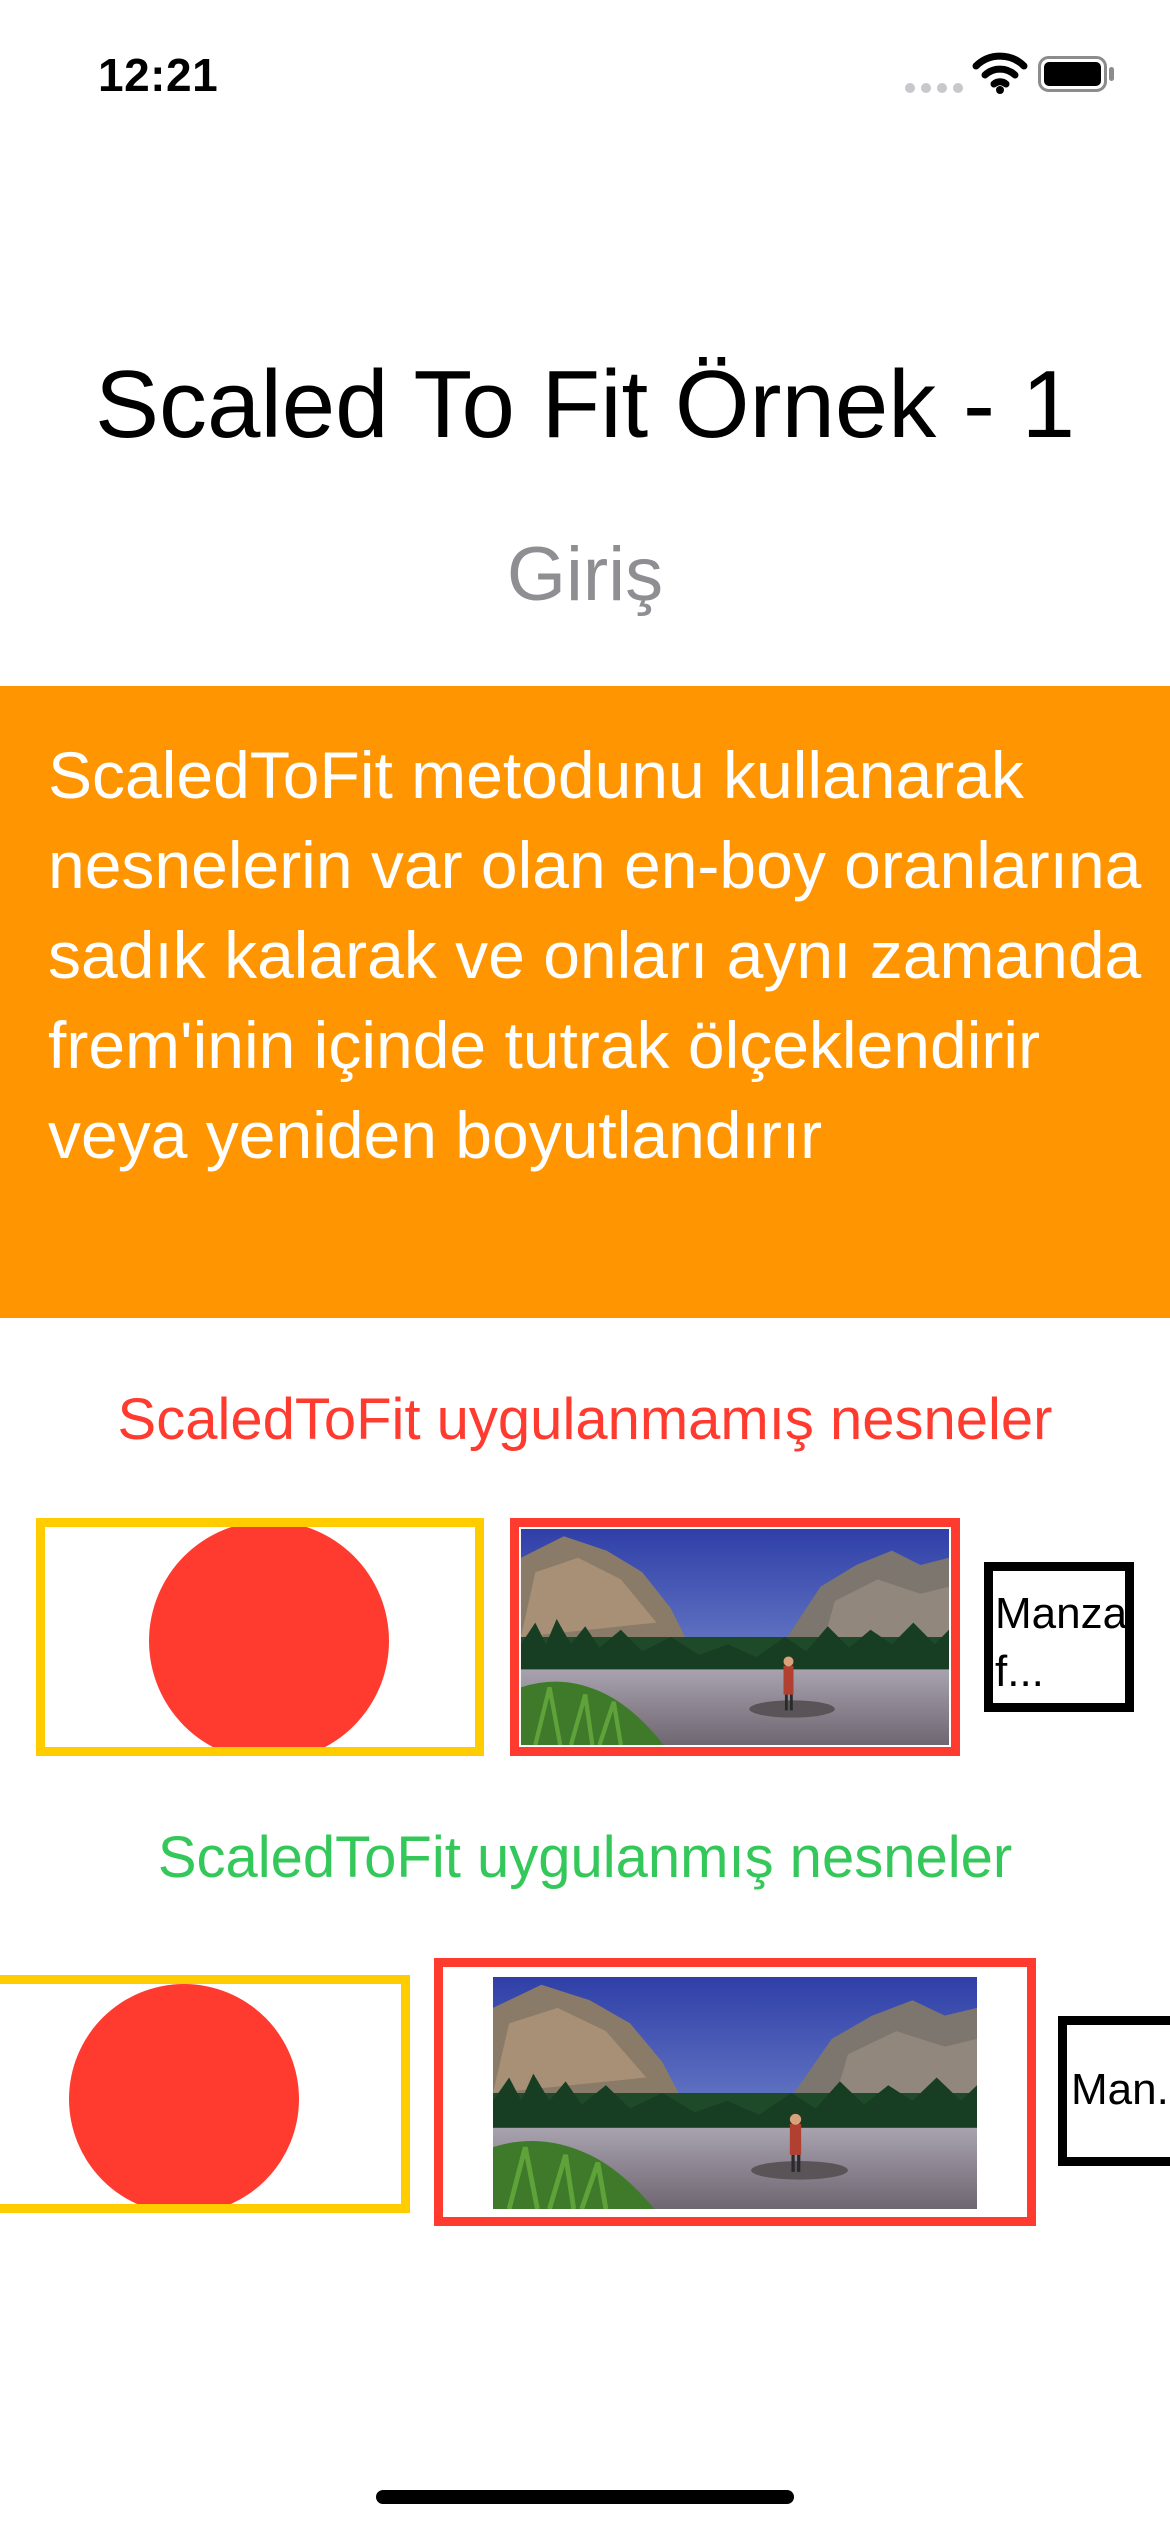 This screenshot has height=2532, width=1170. What do you see at coordinates (1000, 73) in the screenshot?
I see `wifi-icon` at bounding box center [1000, 73].